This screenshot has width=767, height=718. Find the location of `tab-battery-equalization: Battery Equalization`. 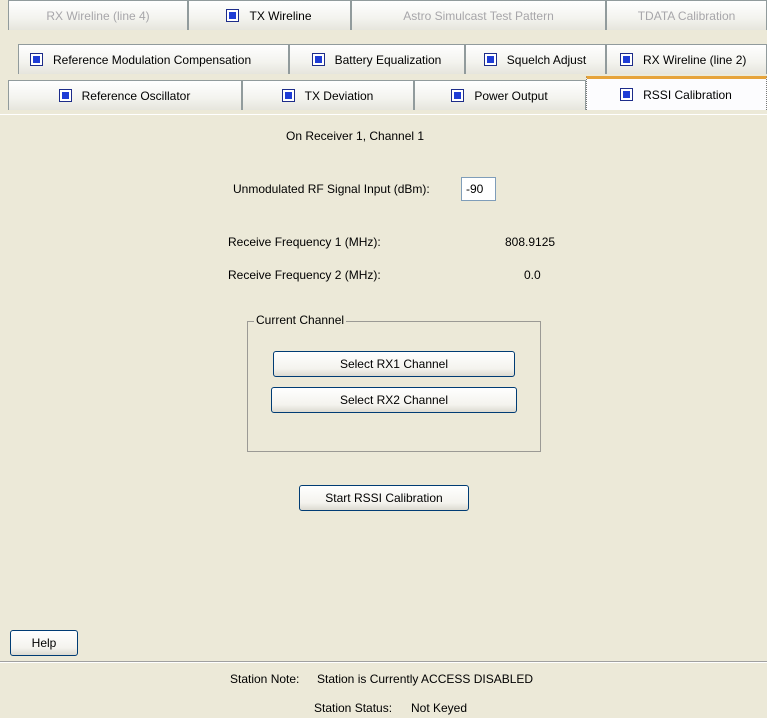

tab-battery-equalization: Battery Equalization is located at coordinates (377, 59).